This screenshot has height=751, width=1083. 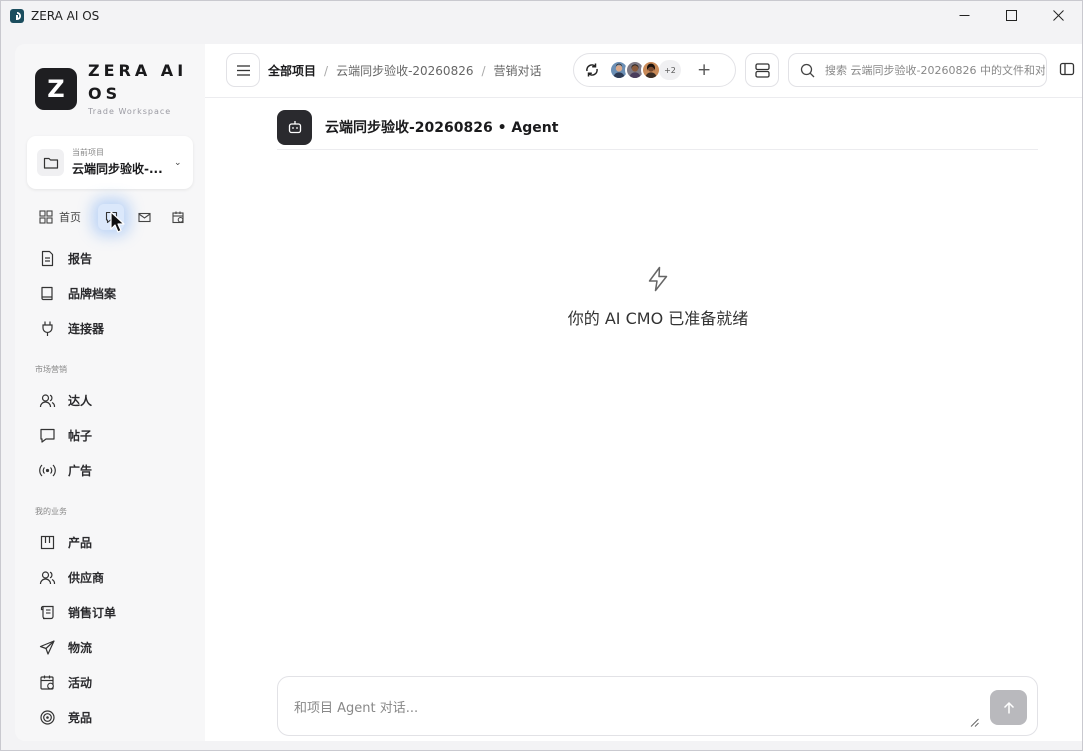 I want to click on sidebar-item-brand-profile: 品牌档案, so click(x=77, y=293).